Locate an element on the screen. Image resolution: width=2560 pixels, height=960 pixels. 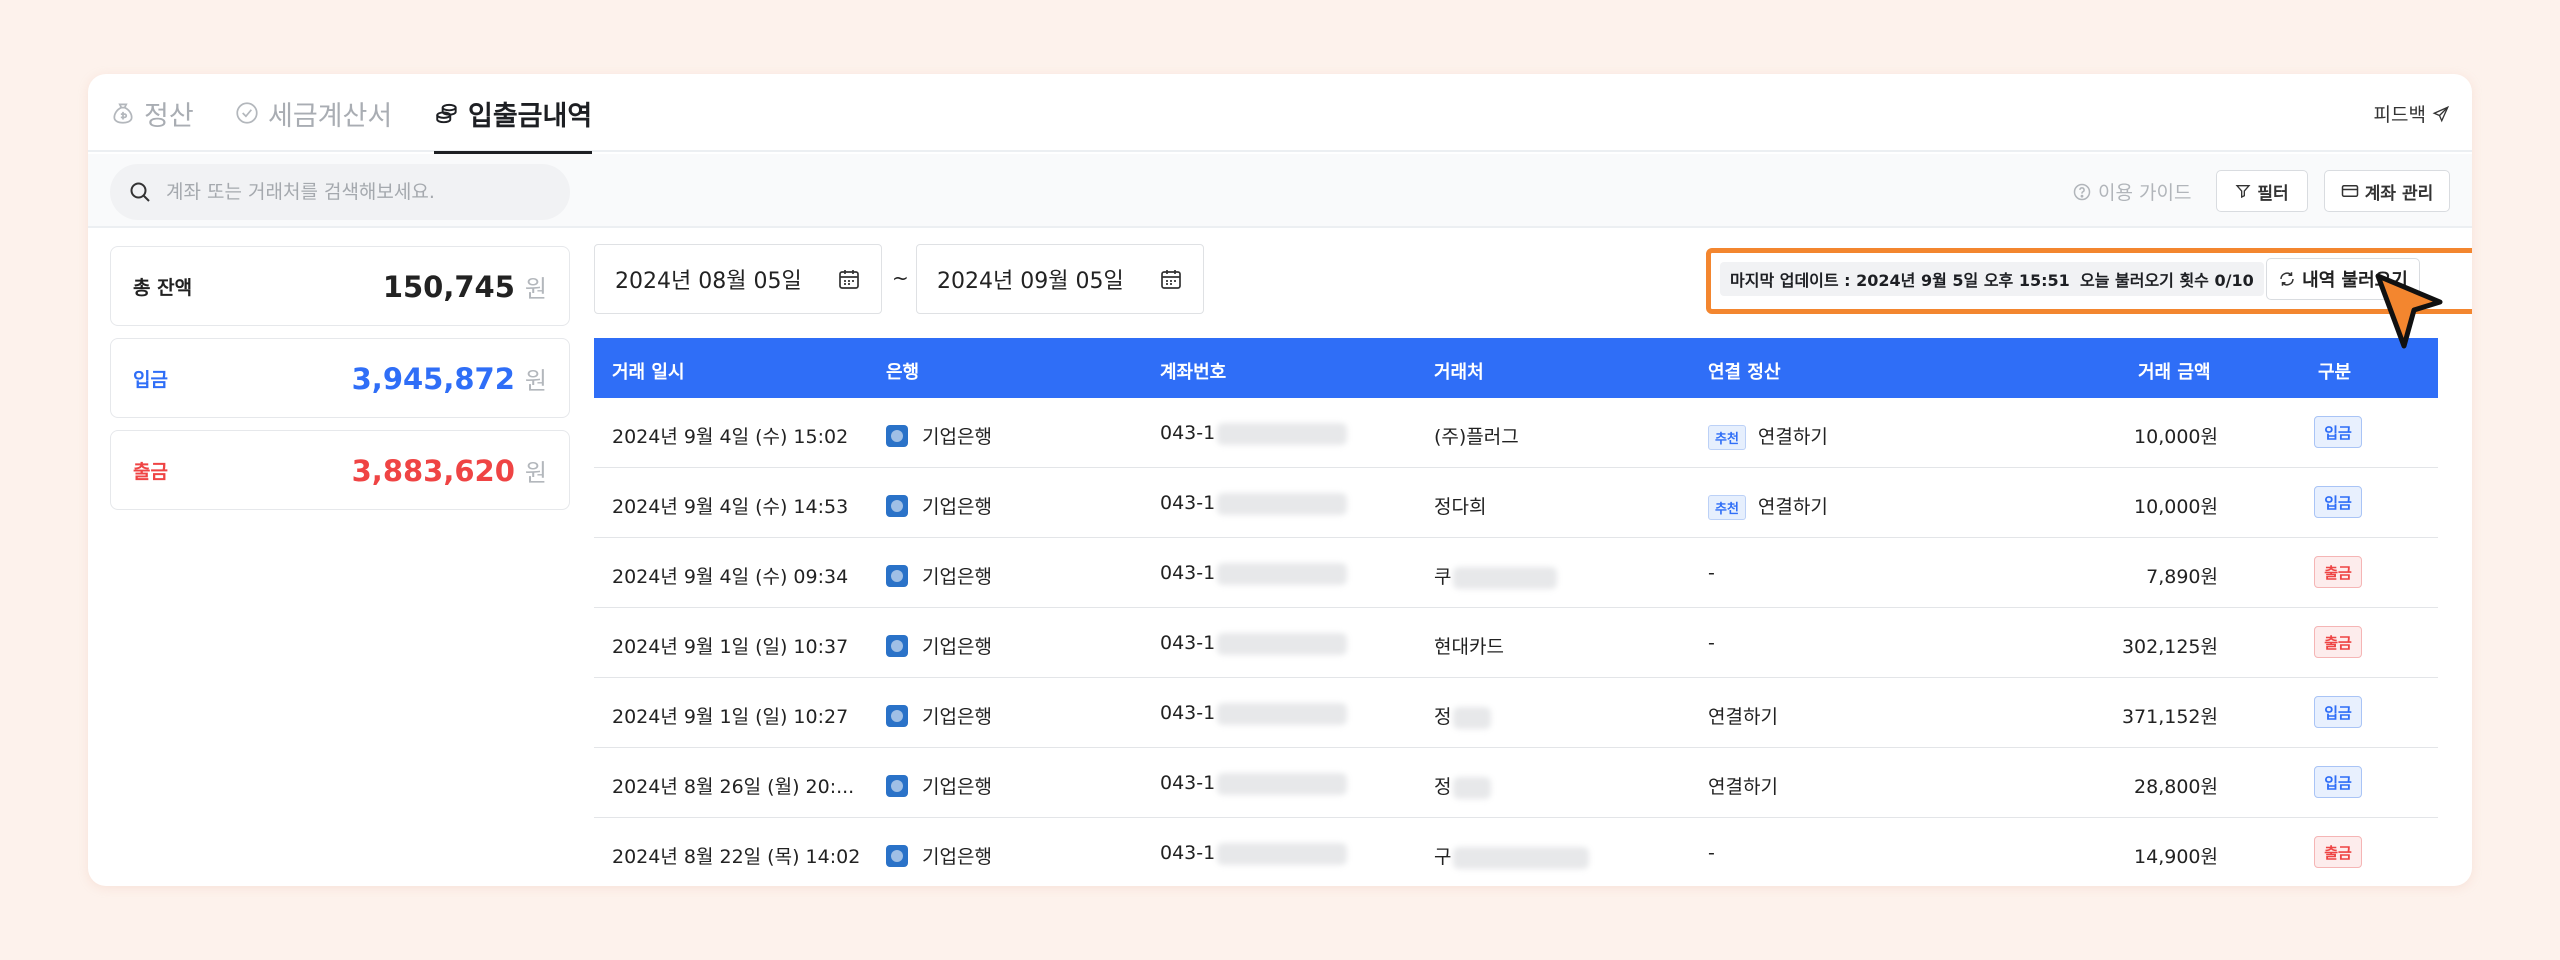
guide-link: 이용 가이드 is located at coordinates (2131, 191).